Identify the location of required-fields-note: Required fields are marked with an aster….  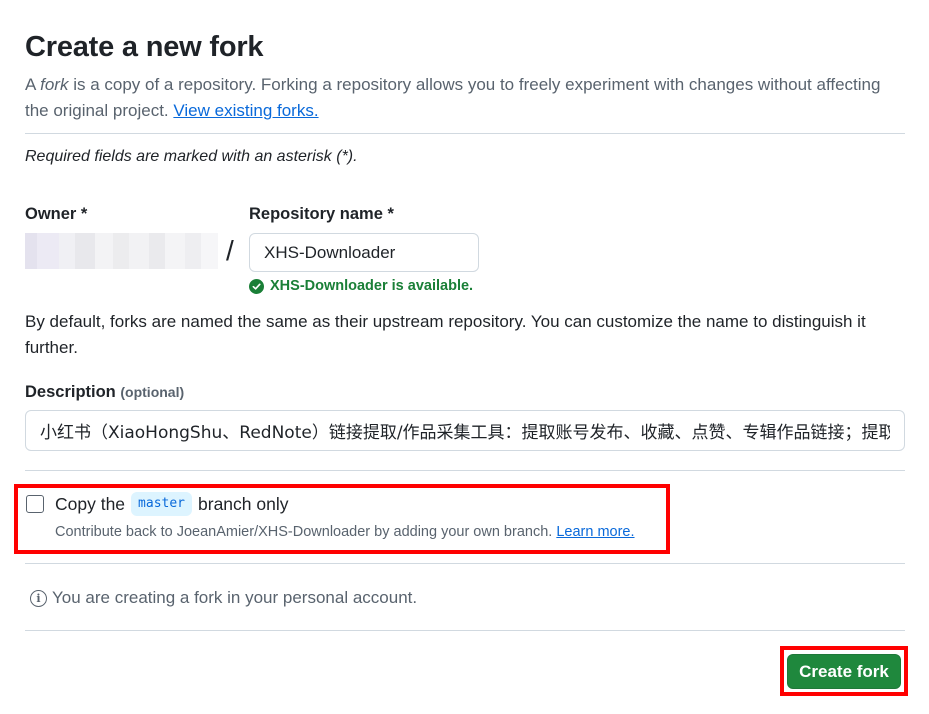
(191, 156).